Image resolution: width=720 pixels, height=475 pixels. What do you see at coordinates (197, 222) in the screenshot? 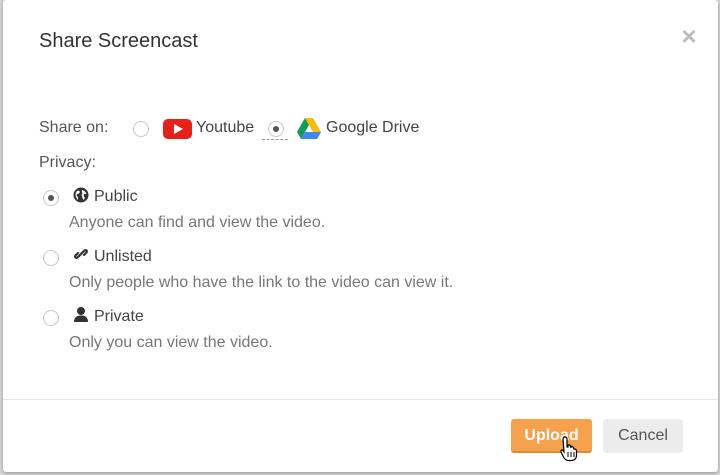
I see `privacy-option-public-description: Anyone can find and view the video.` at bounding box center [197, 222].